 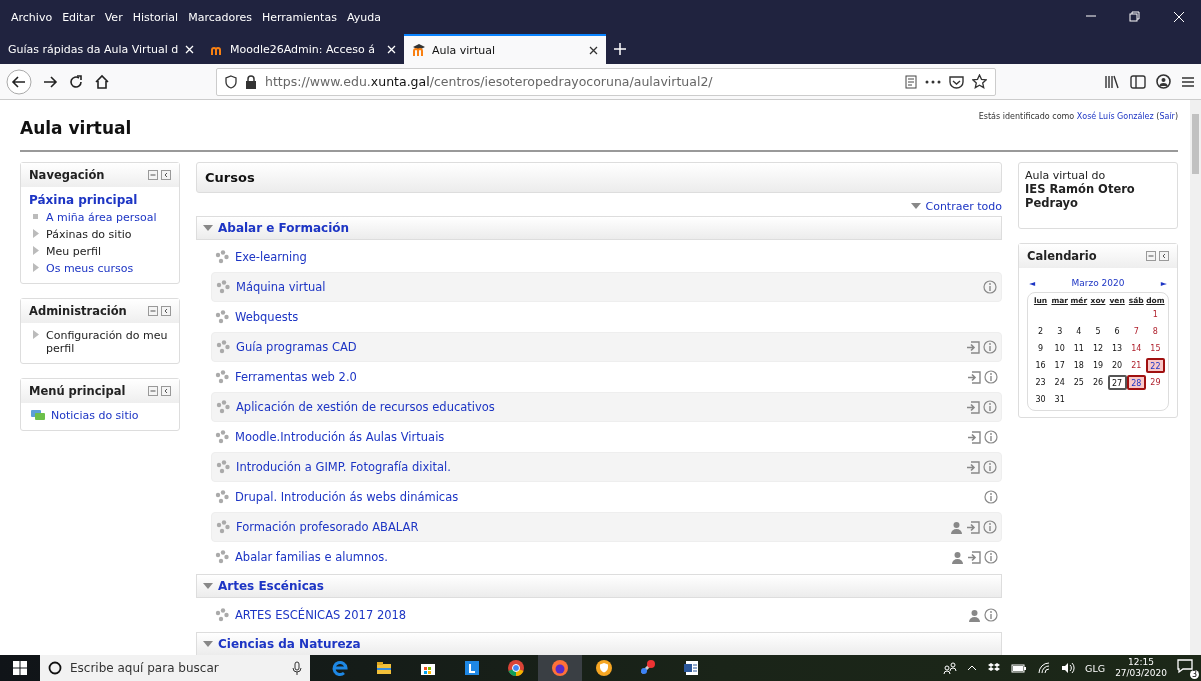 I want to click on category-header: Artes Escénicas, so click(x=599, y=586).